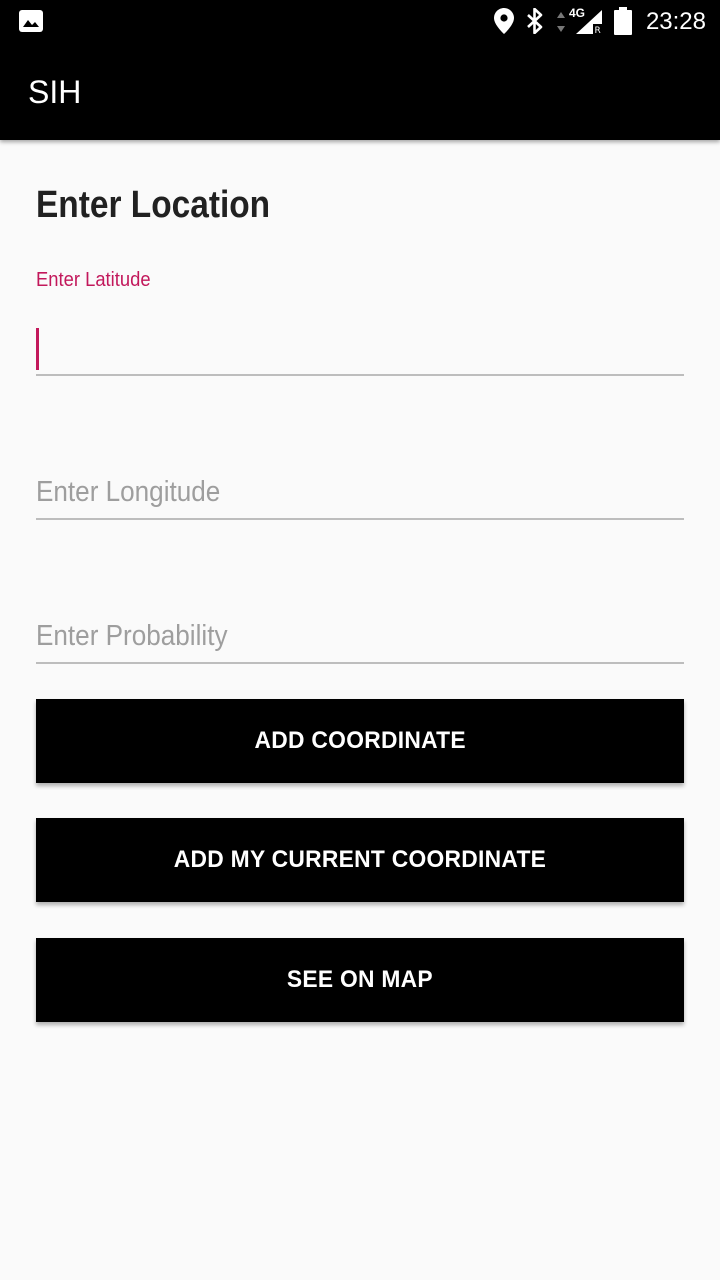 The height and width of the screenshot is (1280, 720). Describe the element at coordinates (504, 21) in the screenshot. I see `location-pin-icon` at that location.